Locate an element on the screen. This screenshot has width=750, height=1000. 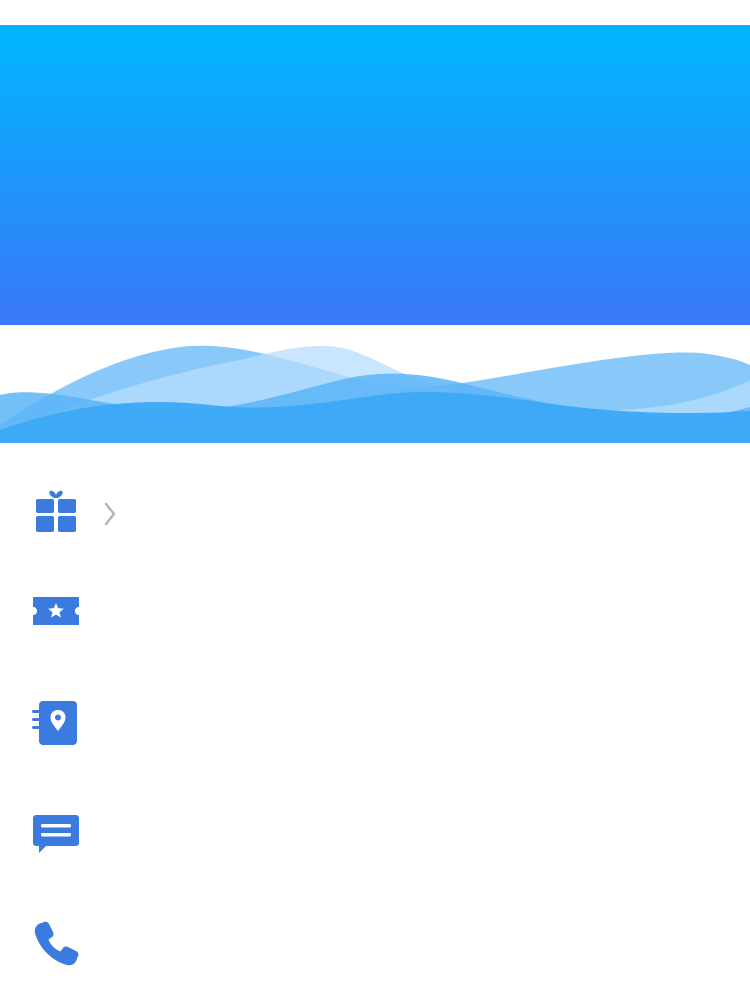
wave-decoration is located at coordinates (375, 384).